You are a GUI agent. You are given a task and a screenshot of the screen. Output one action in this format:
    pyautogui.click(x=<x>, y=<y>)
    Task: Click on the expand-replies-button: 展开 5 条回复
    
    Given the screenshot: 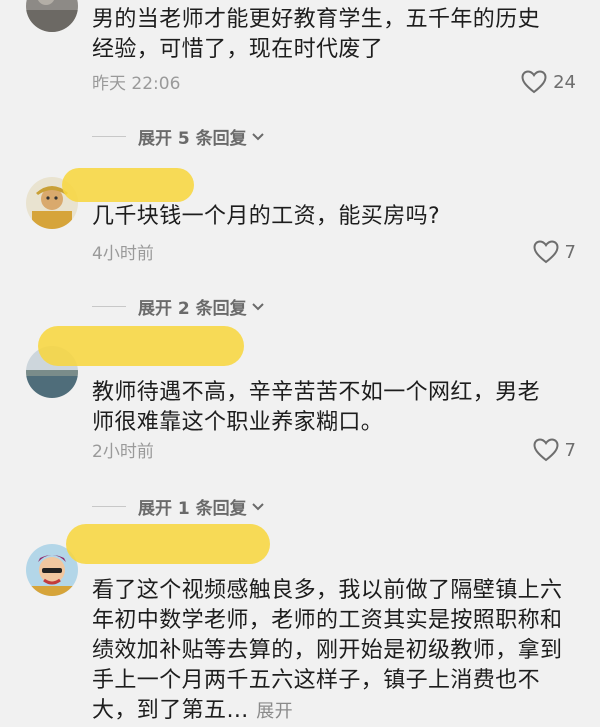 What is the action you would take?
    pyautogui.click(x=178, y=136)
    